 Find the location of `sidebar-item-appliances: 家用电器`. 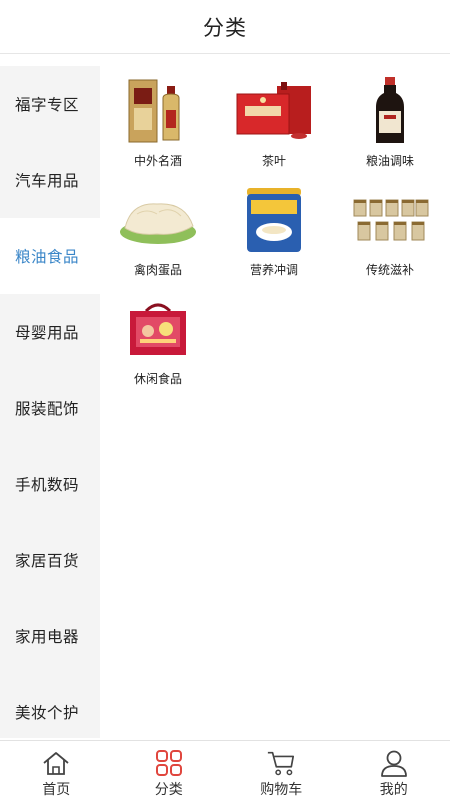

sidebar-item-appliances: 家用电器 is located at coordinates (50, 636).